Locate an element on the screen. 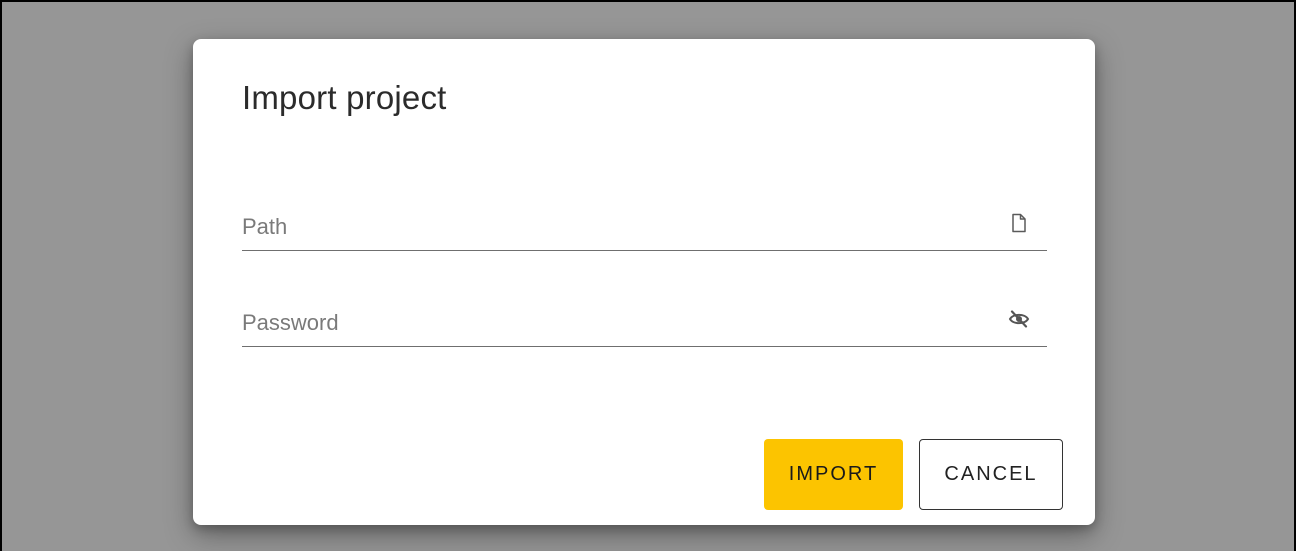 Image resolution: width=1296 pixels, height=551 pixels. path-field is located at coordinates (644, 228).